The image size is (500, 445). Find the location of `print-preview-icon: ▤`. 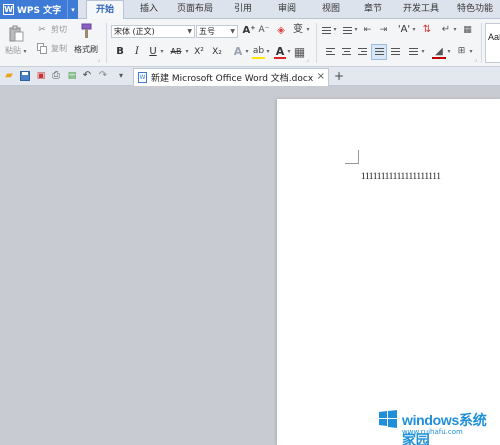

print-preview-icon: ▤ is located at coordinates (72, 76).